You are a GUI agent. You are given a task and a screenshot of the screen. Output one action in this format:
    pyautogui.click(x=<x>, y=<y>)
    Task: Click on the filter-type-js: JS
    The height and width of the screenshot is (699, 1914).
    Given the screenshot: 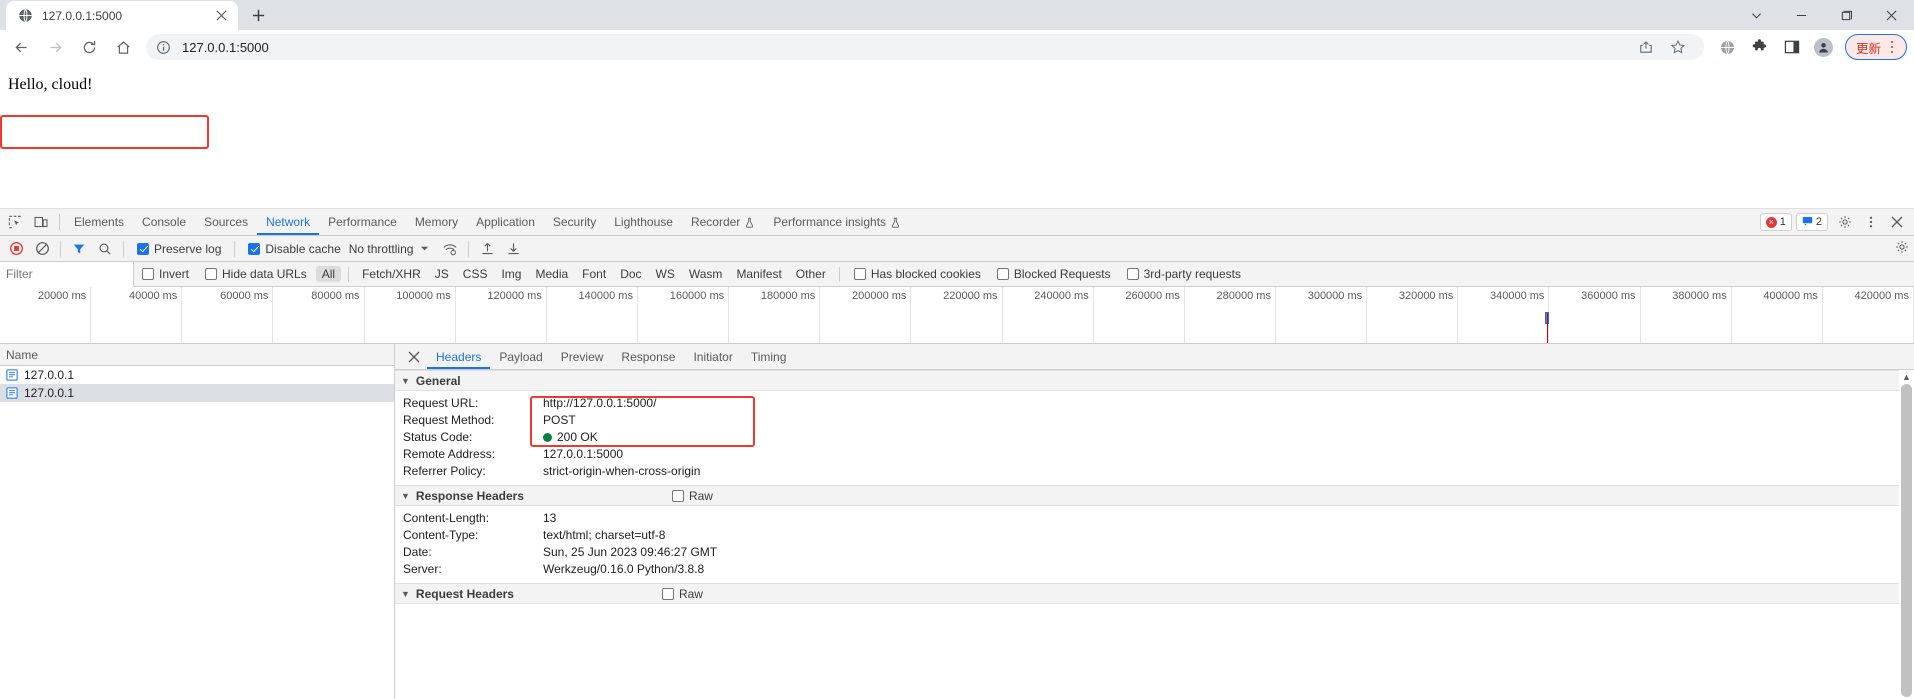 What is the action you would take?
    pyautogui.click(x=442, y=274)
    